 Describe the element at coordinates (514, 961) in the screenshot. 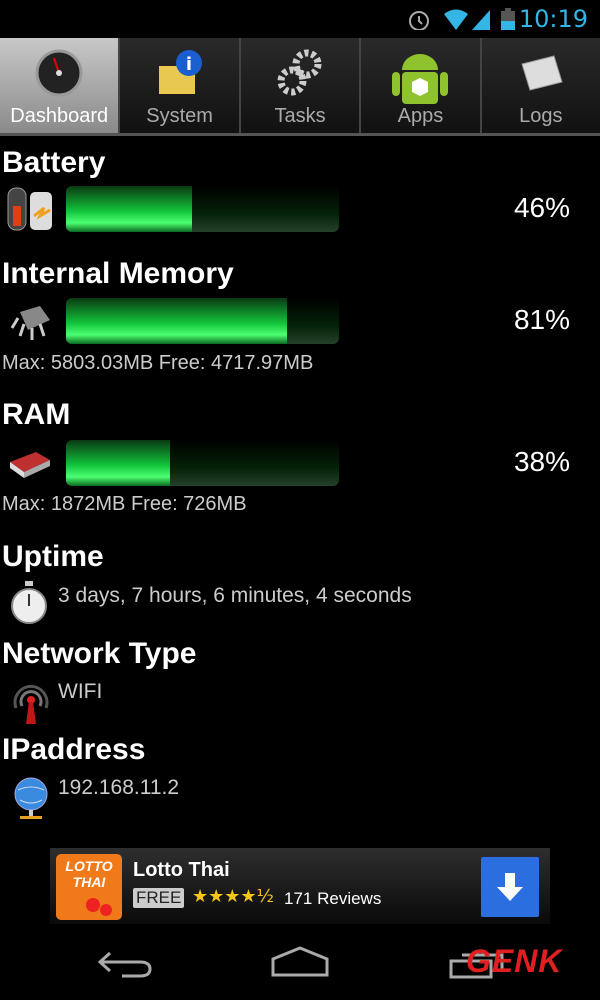

I see `genk-watermark: GENK` at that location.